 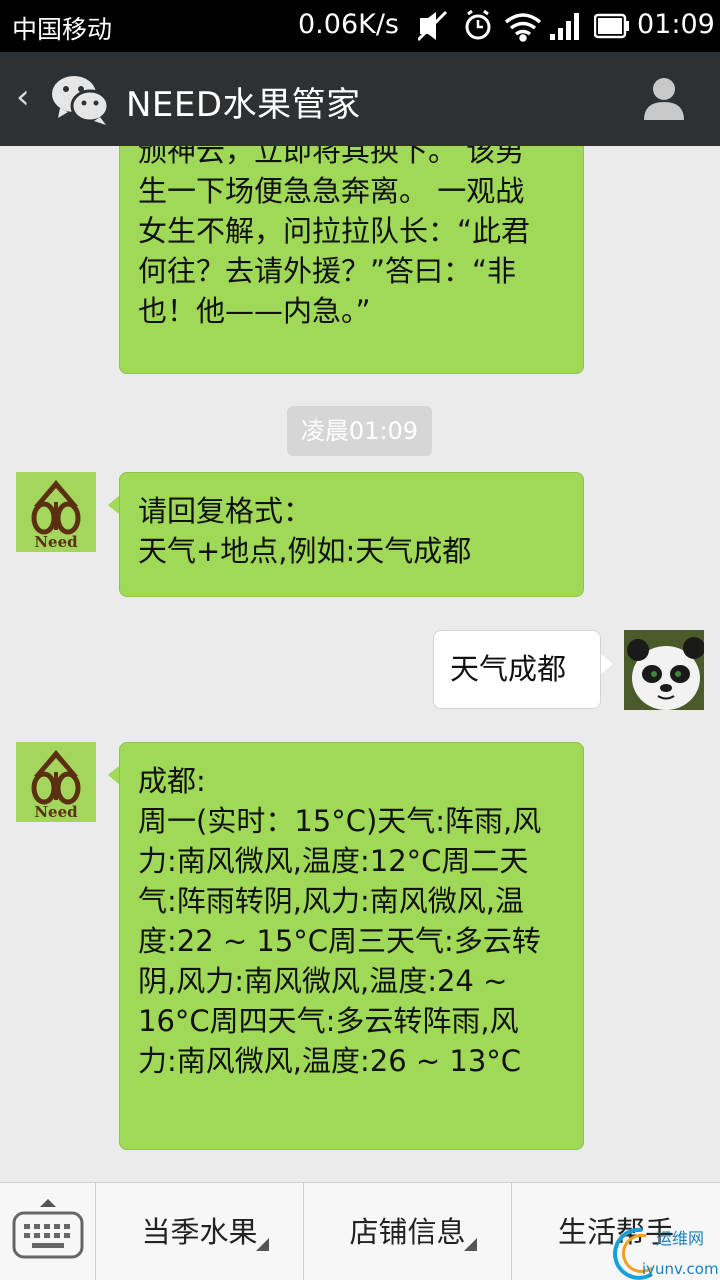 I want to click on caret-up-icon, so click(x=48, y=1203).